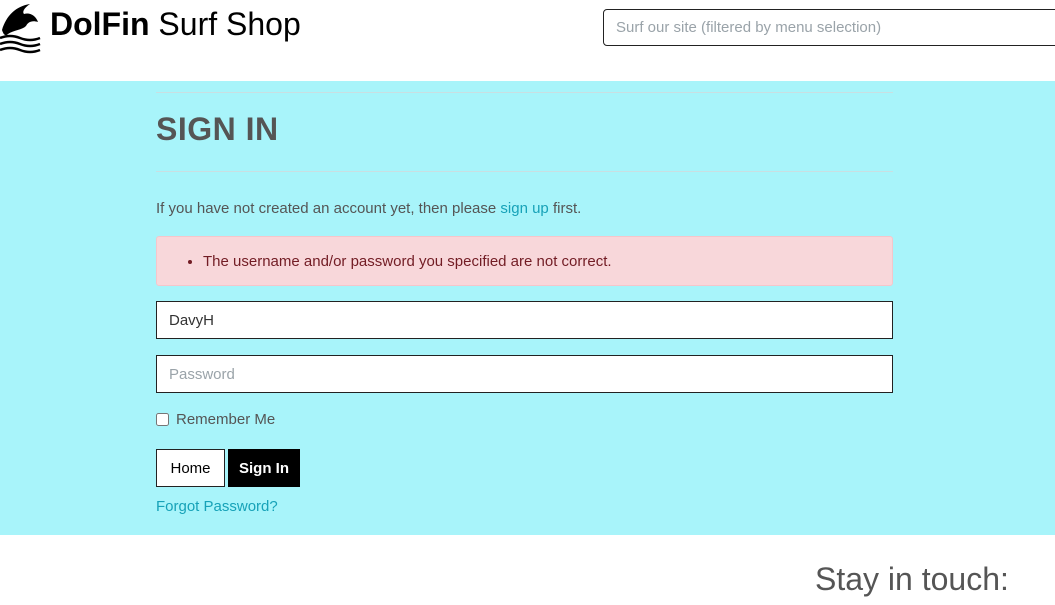  What do you see at coordinates (524, 171) in the screenshot?
I see `divider-bottom` at bounding box center [524, 171].